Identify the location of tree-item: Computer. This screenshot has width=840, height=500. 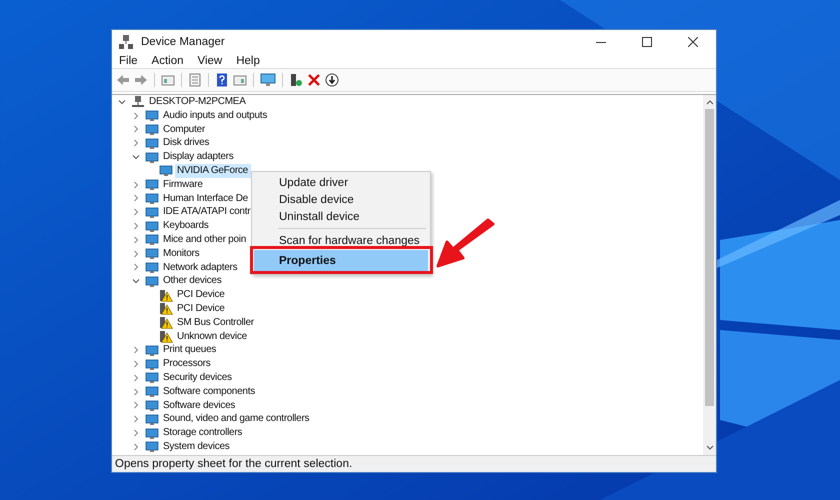
(184, 129).